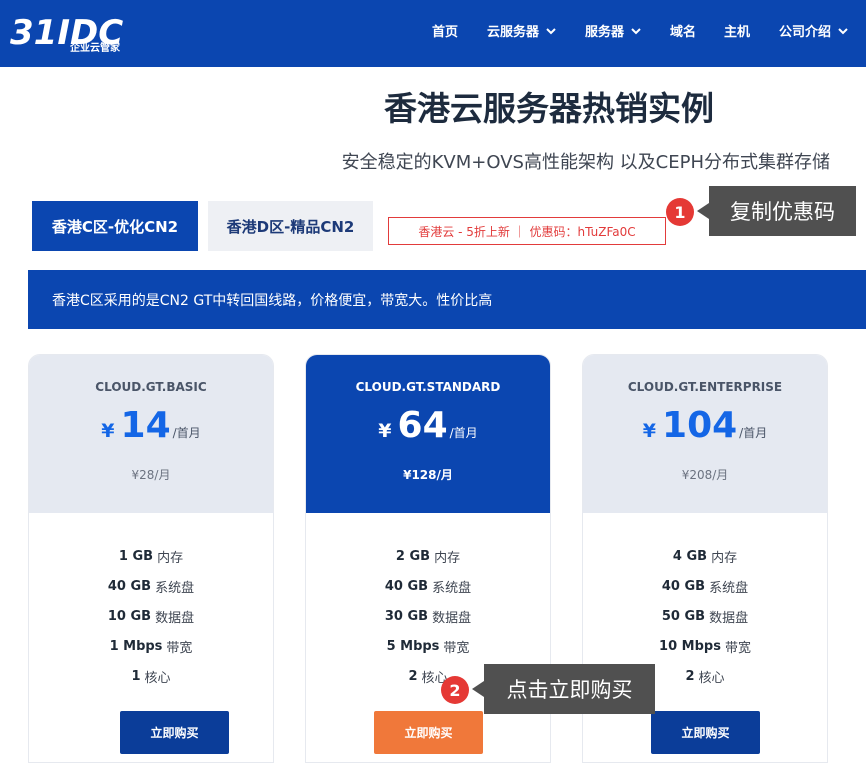 The height and width of the screenshot is (763, 866). What do you see at coordinates (129, 616) in the screenshot?
I see `spec-value: 10 GB` at bounding box center [129, 616].